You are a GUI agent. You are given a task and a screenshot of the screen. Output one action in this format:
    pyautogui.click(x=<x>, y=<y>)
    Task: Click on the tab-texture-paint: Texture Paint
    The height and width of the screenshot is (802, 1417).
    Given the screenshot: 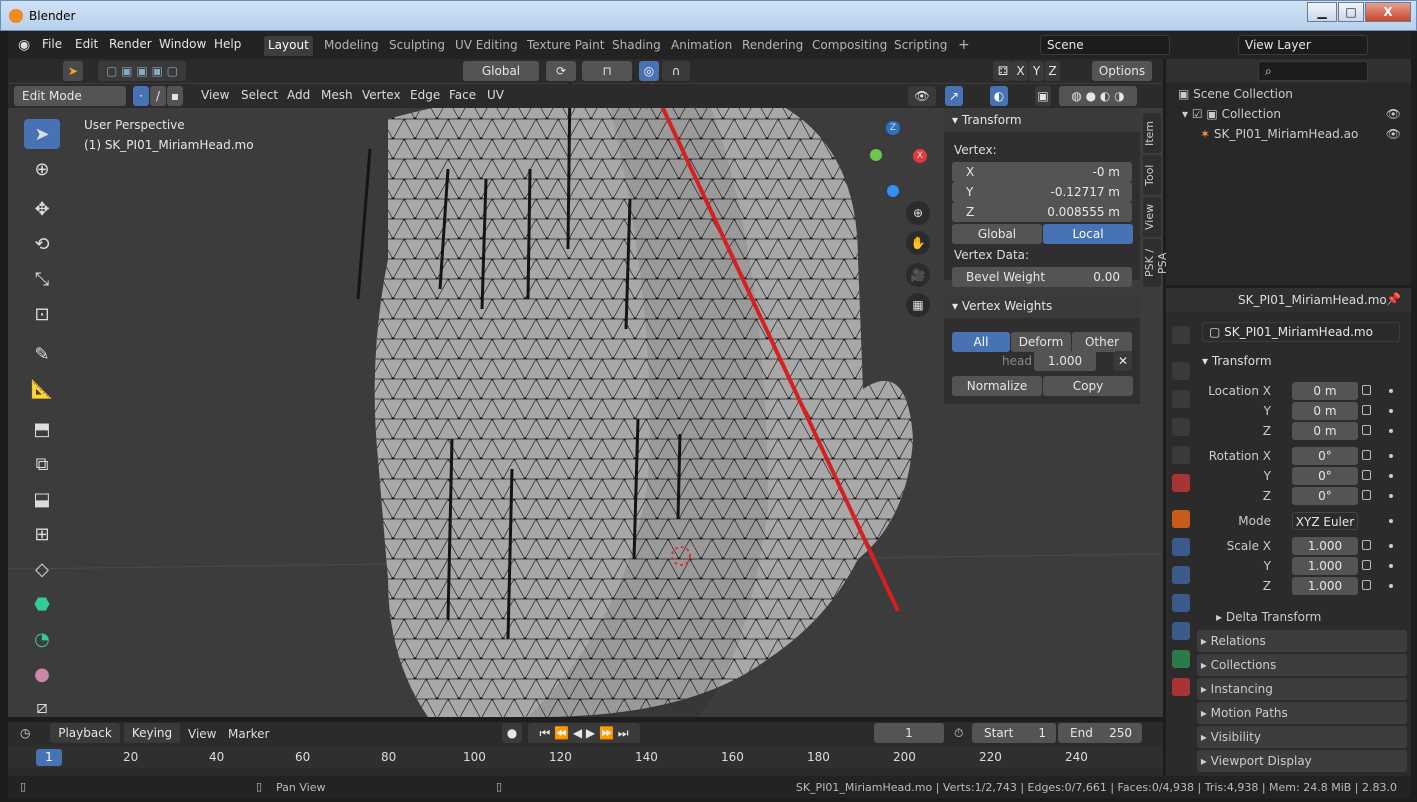 What is the action you would take?
    pyautogui.click(x=565, y=46)
    